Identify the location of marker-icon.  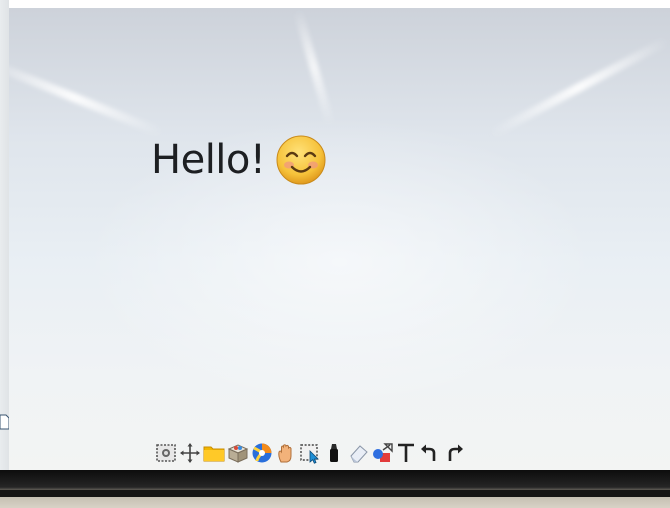
(334, 453).